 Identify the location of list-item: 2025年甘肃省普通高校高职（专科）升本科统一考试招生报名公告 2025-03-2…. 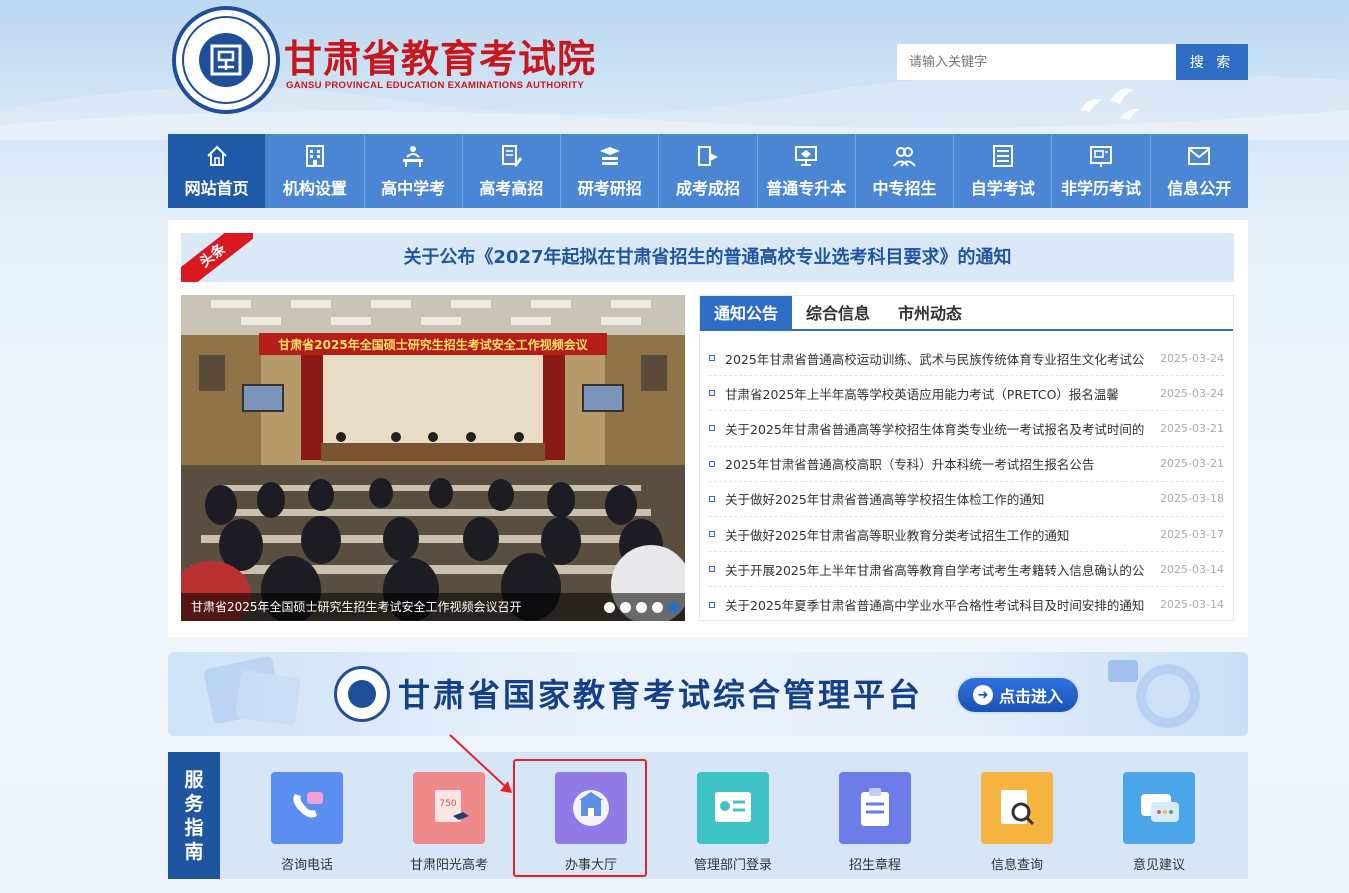
(966, 464).